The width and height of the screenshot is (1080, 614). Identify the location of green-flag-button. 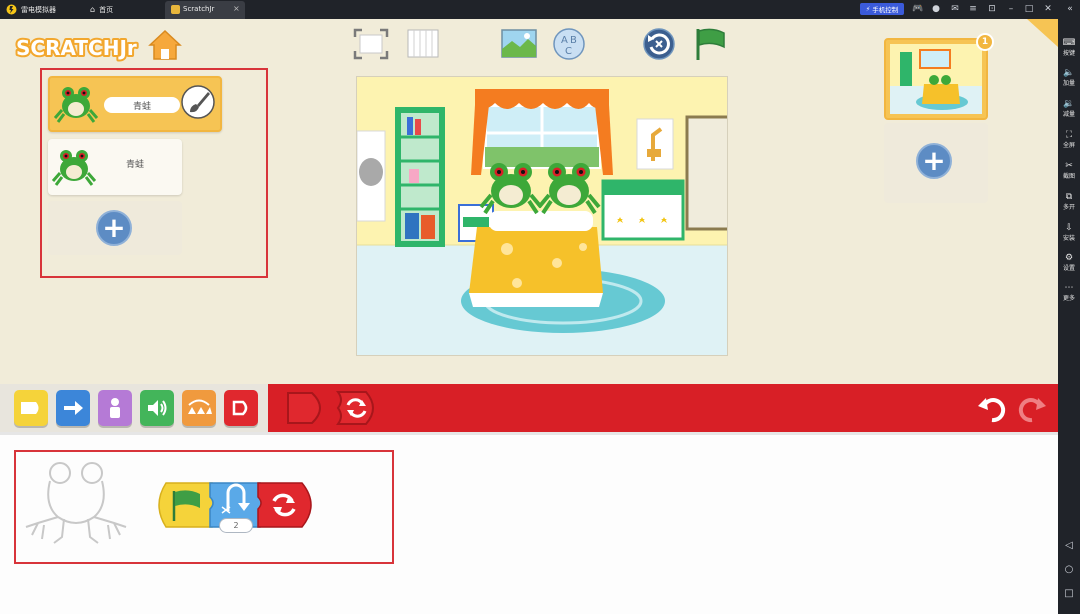
(711, 44).